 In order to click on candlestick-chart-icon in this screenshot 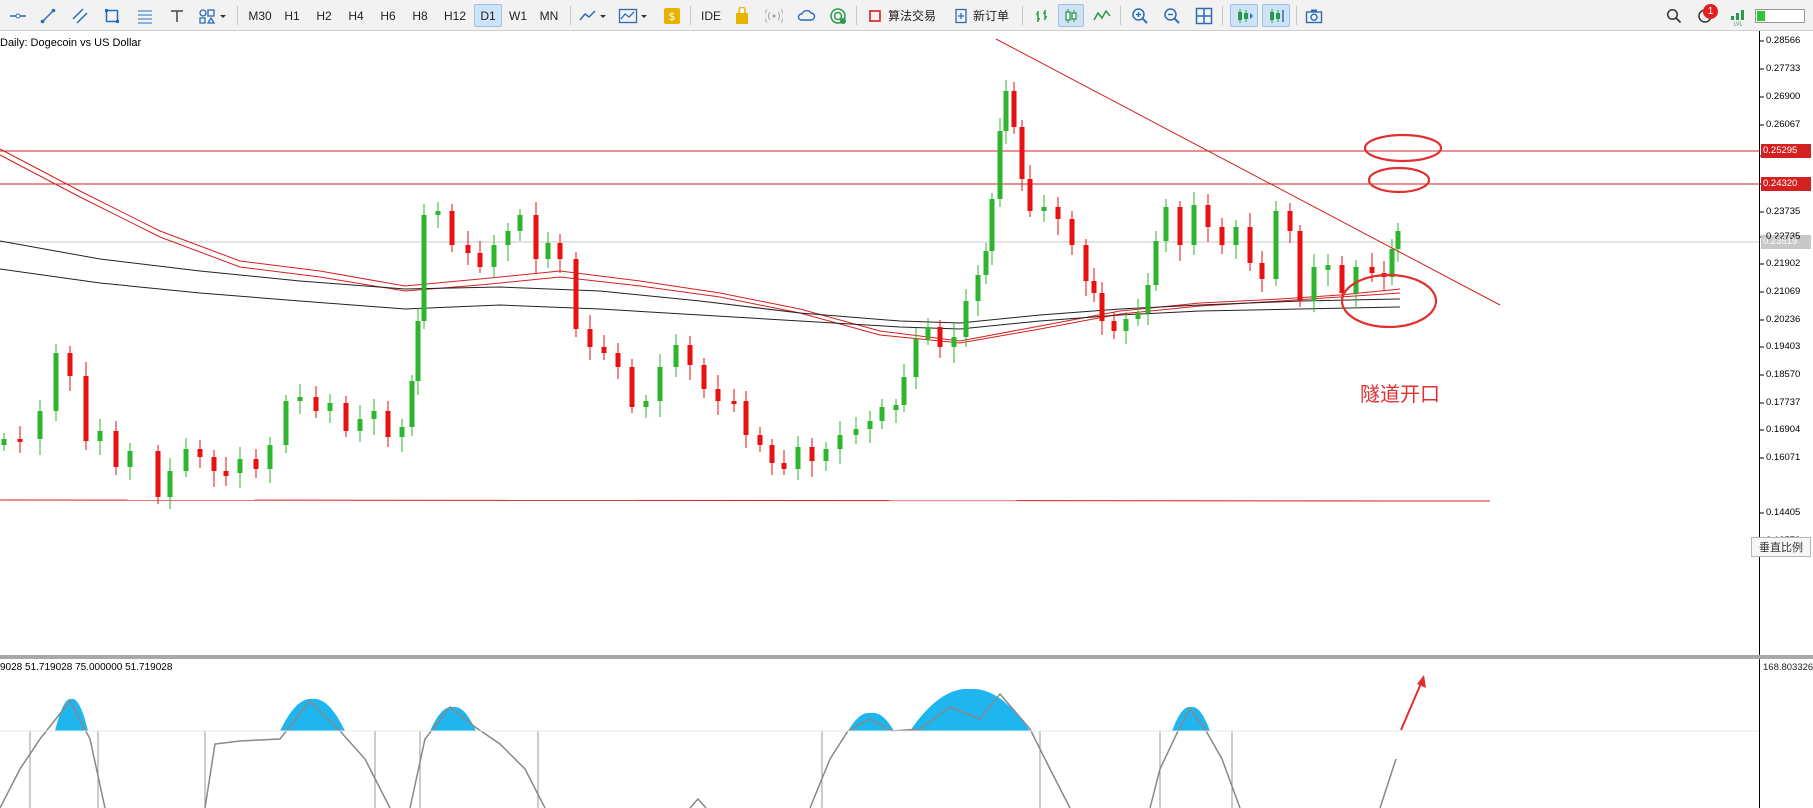, I will do `click(1071, 15)`.